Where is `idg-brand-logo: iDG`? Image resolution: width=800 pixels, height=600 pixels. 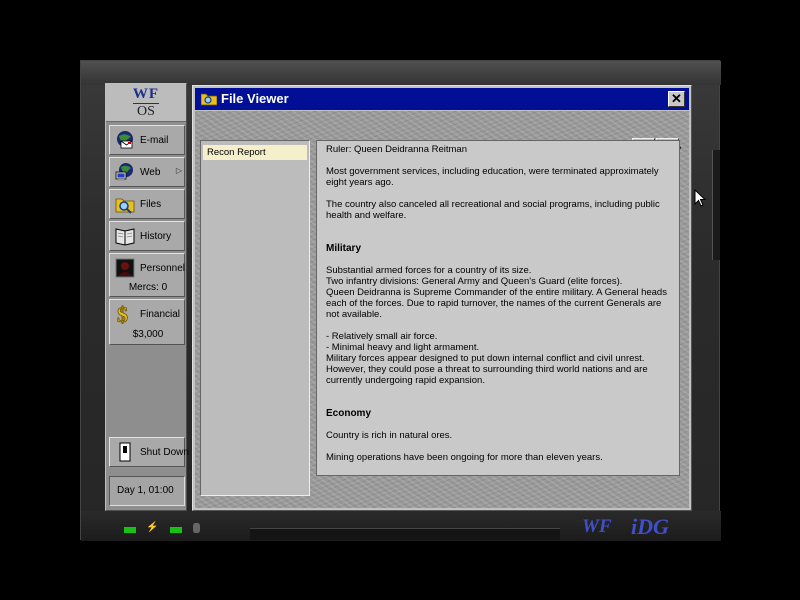 idg-brand-logo: iDG is located at coordinates (650, 526).